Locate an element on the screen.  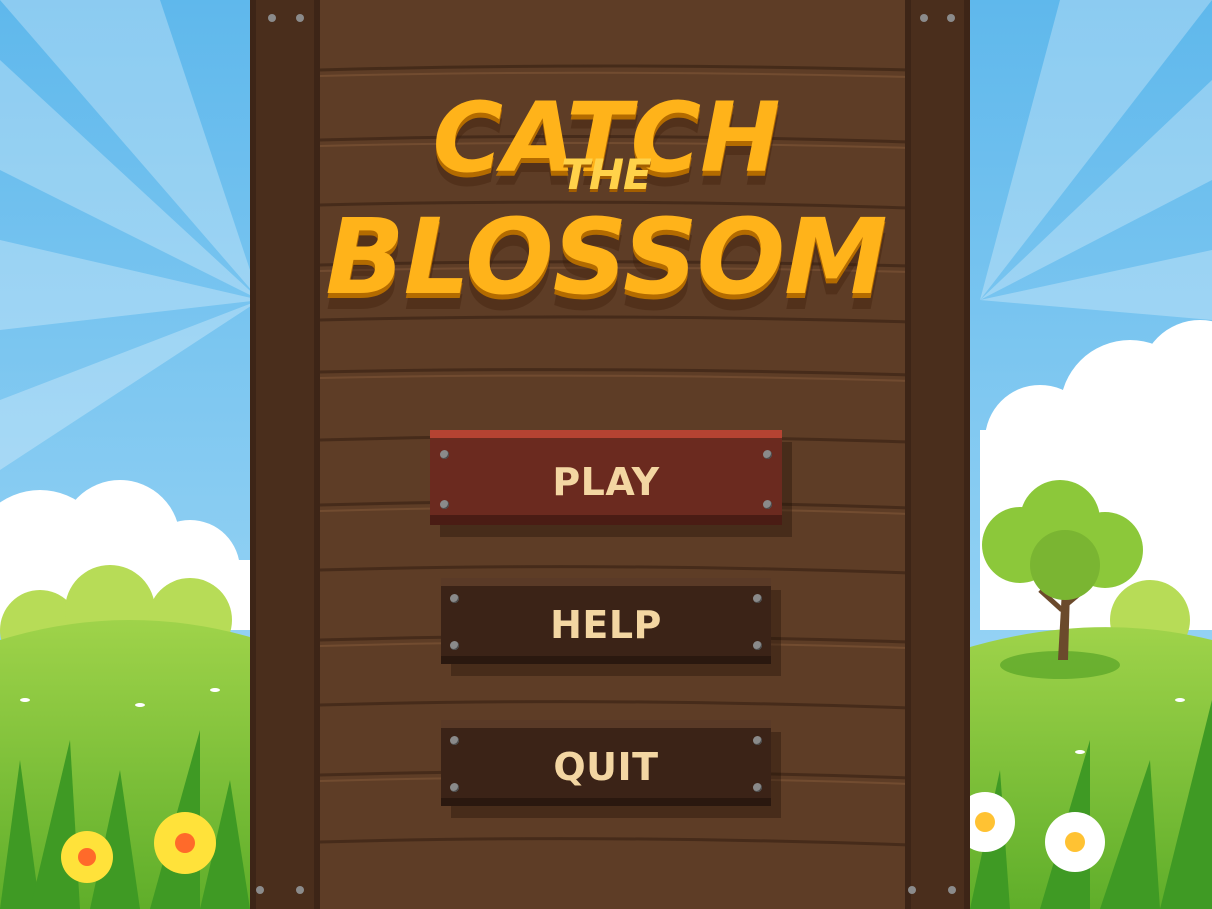
help-button-label: HELP is located at coordinates (606, 625).